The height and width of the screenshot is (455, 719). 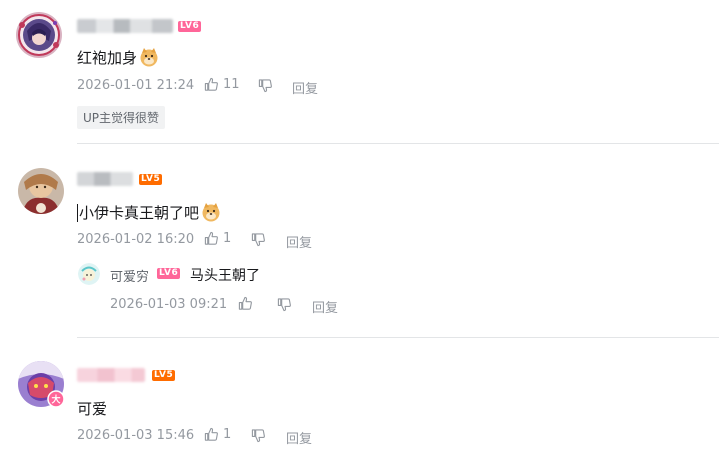 I want to click on comment-timestamp: 2026-01-03 15:46, so click(x=136, y=435).